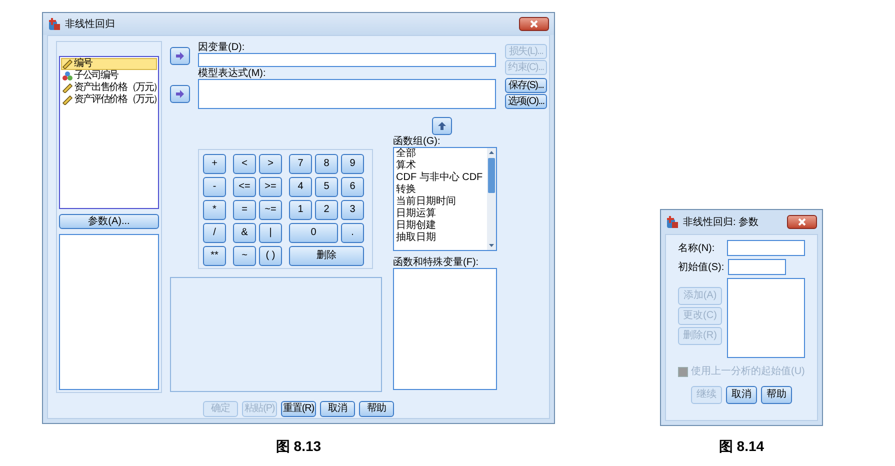 The height and width of the screenshot is (466, 895). Describe the element at coordinates (326, 187) in the screenshot. I see `keypad-key: 5` at that location.